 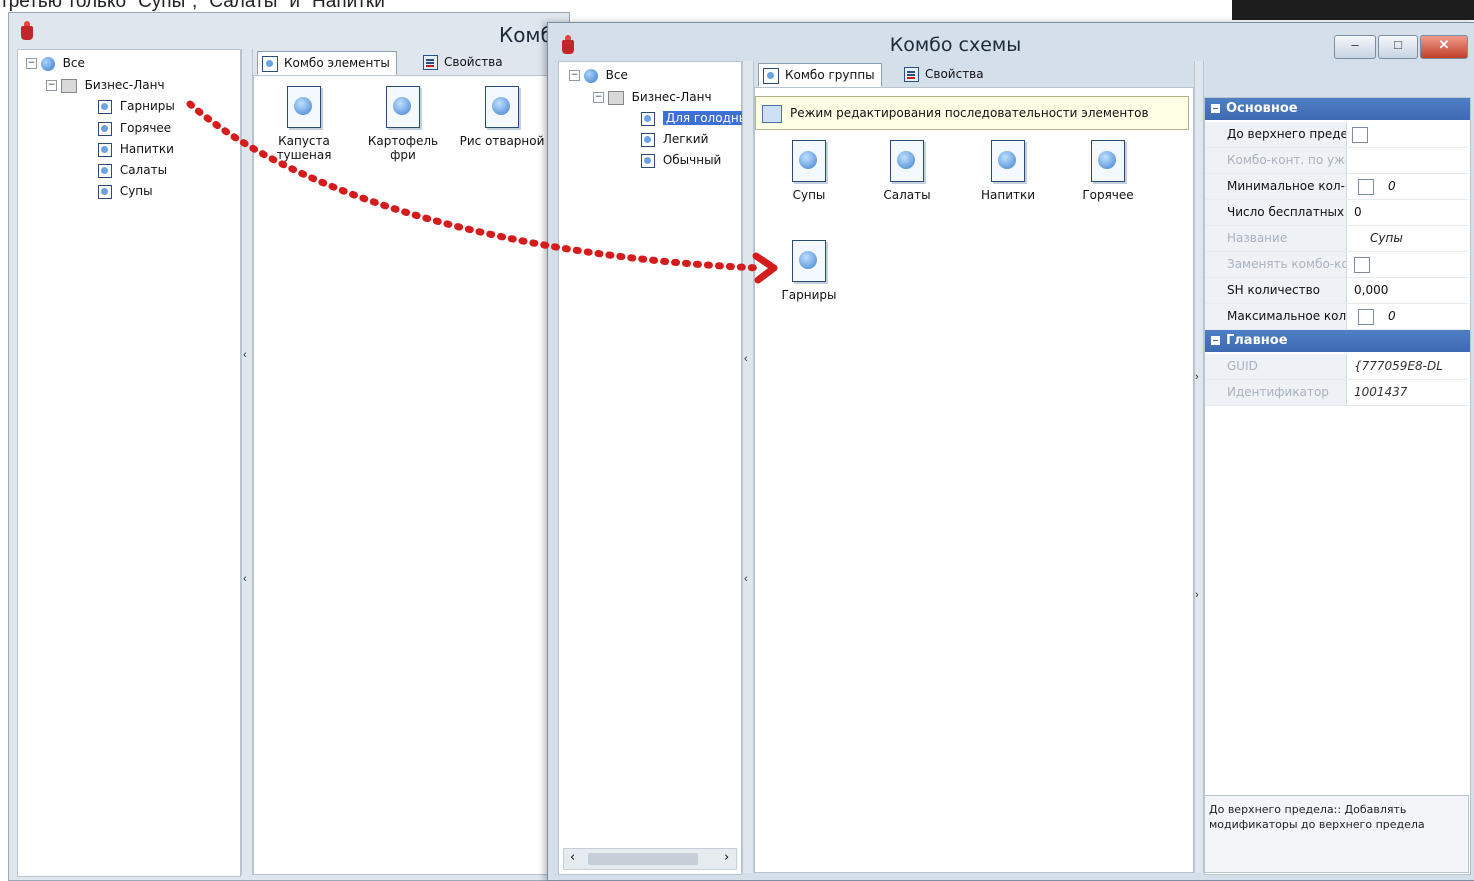 I want to click on arrow-head-icon, so click(x=765, y=268).